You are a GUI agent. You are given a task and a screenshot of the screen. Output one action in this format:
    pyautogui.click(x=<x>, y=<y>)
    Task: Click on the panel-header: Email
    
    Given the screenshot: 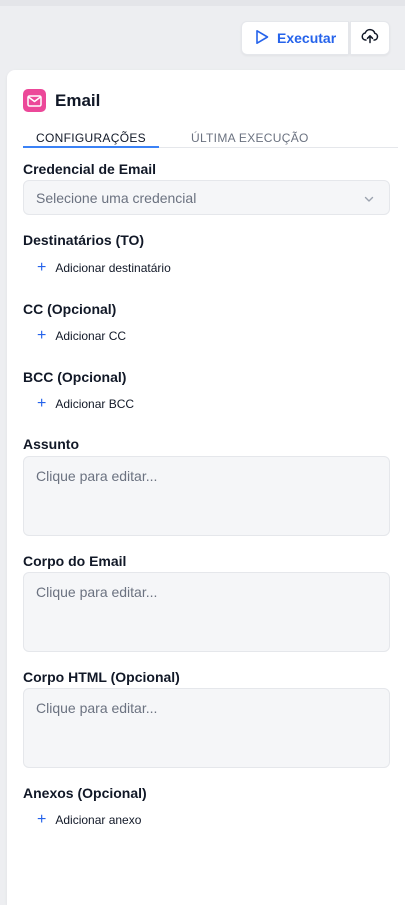 What is the action you would take?
    pyautogui.click(x=61, y=100)
    